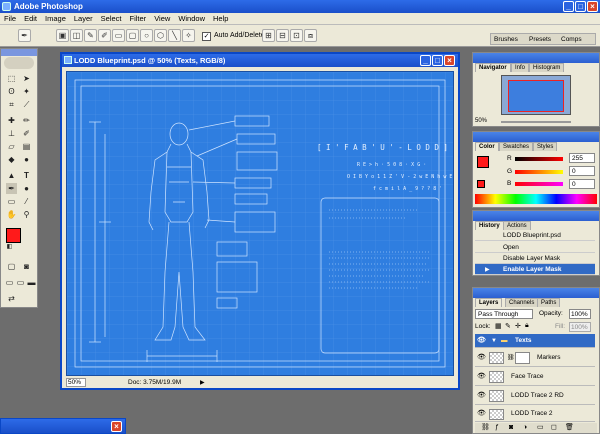 The image size is (600, 434). Describe the element at coordinates (539, 172) in the screenshot. I see `green-slider` at that location.